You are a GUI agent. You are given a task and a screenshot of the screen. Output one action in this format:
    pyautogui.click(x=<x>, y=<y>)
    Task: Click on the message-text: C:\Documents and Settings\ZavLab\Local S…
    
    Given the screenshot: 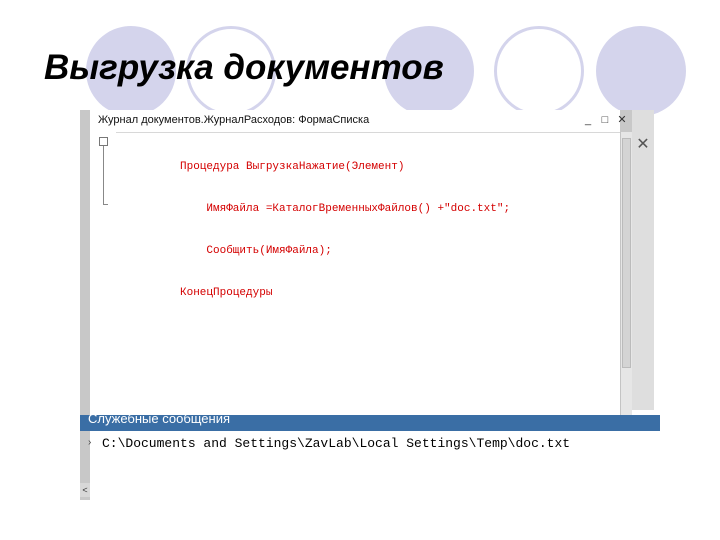 What is the action you would take?
    pyautogui.click(x=336, y=443)
    